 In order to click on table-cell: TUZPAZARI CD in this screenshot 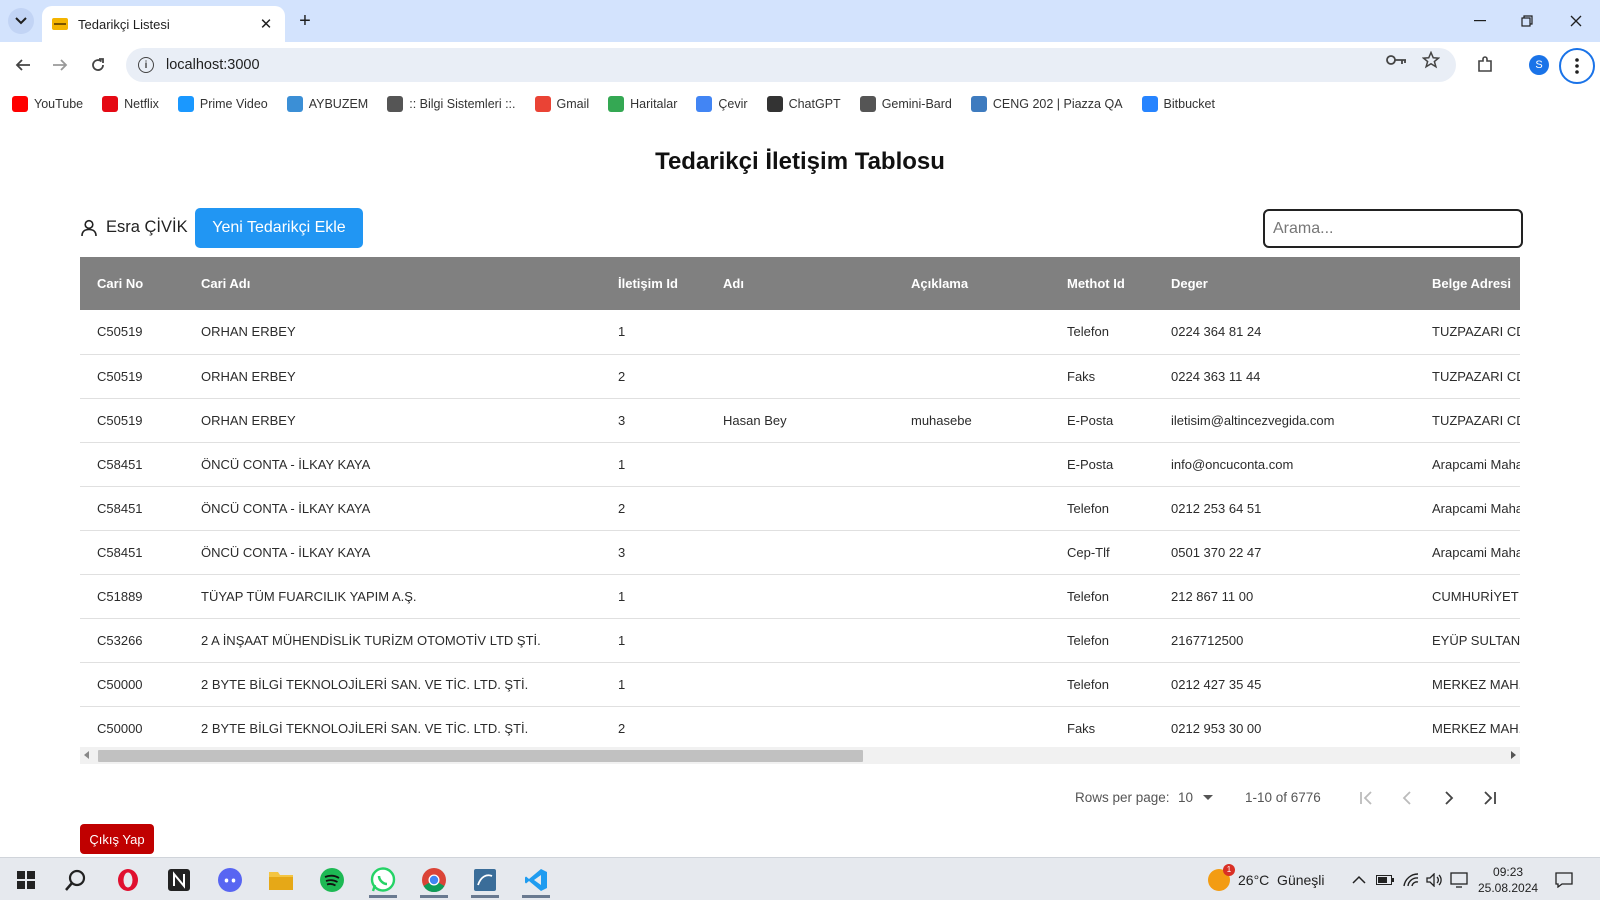, I will do `click(1476, 376)`.